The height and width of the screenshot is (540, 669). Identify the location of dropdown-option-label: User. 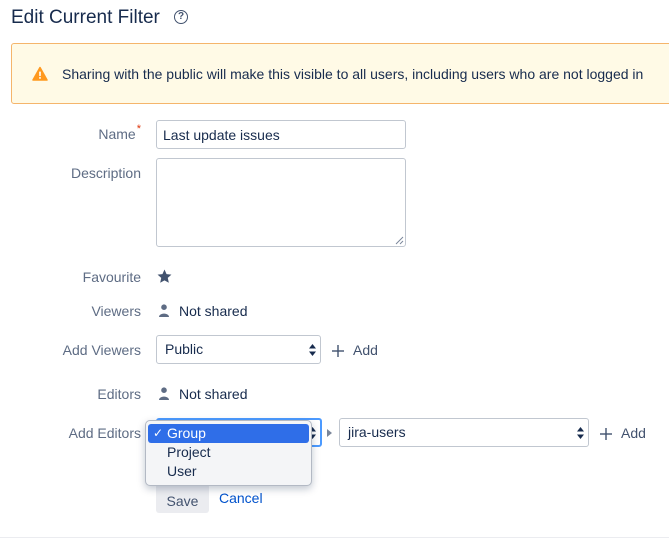
(182, 471).